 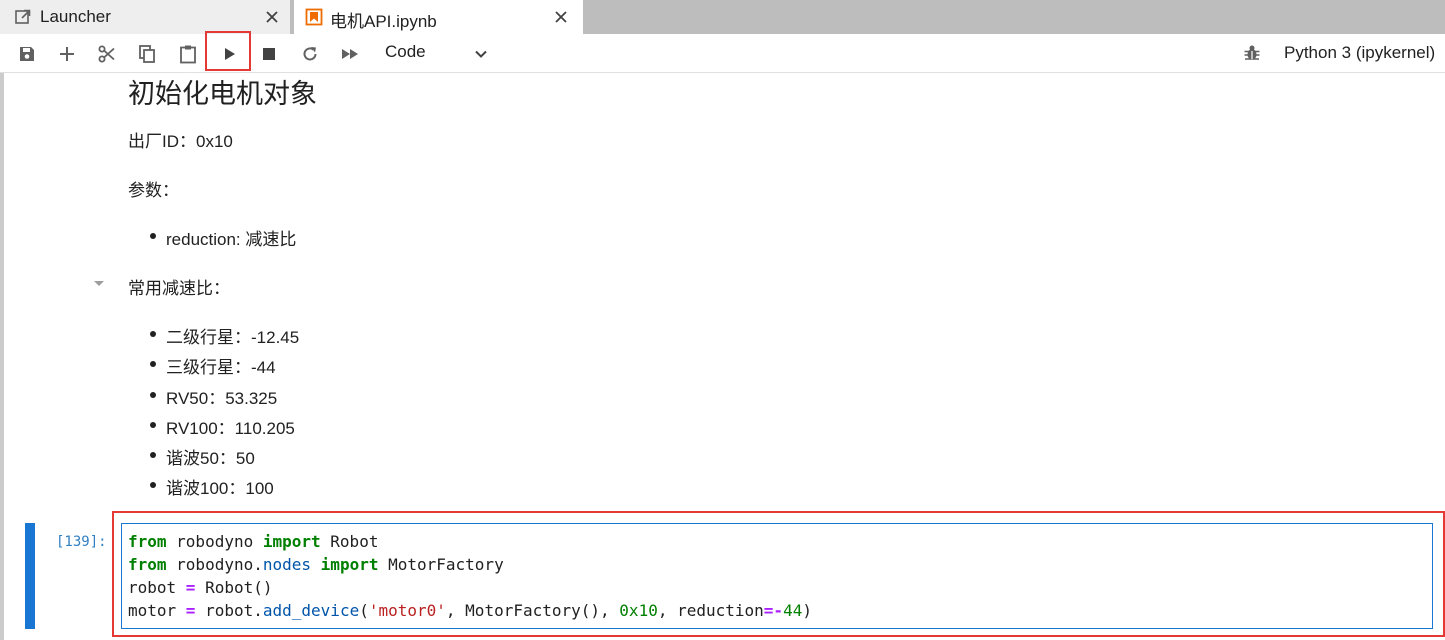 I want to click on launcher-icon, so click(x=23, y=16).